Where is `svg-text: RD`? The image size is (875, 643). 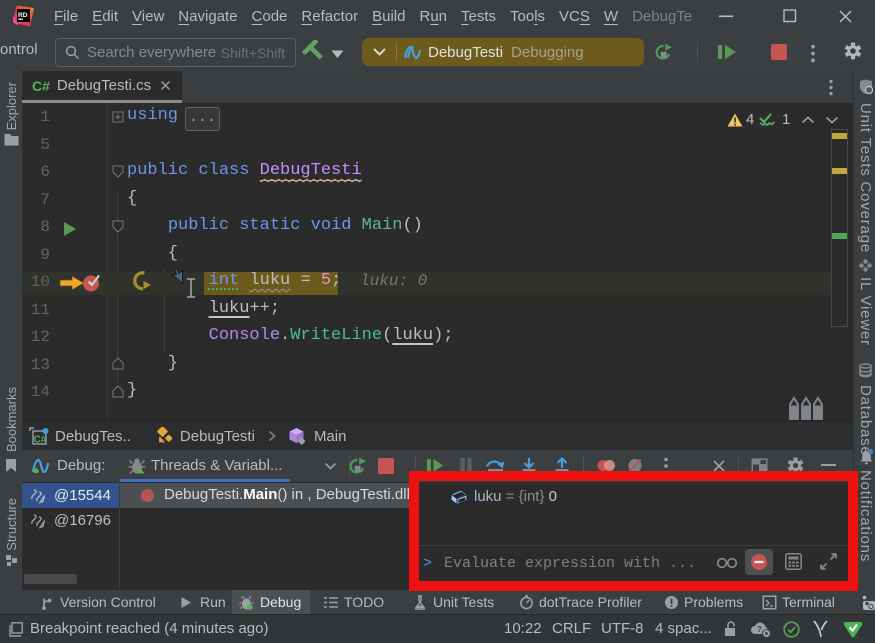 svg-text: RD is located at coordinates (23, 15).